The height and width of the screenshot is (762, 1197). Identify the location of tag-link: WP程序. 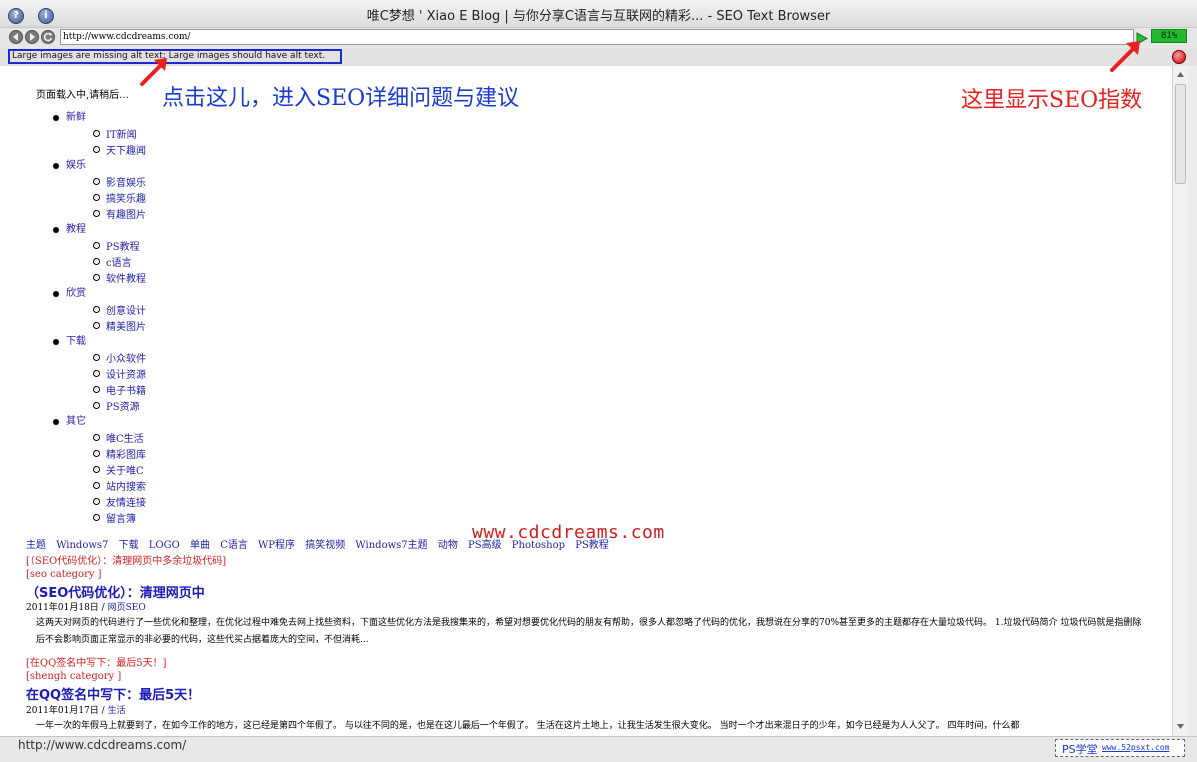
(276, 545).